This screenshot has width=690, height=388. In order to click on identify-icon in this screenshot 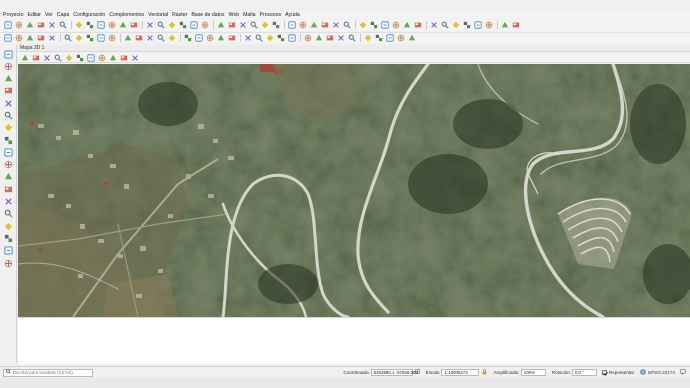, I will do `click(171, 25)`.